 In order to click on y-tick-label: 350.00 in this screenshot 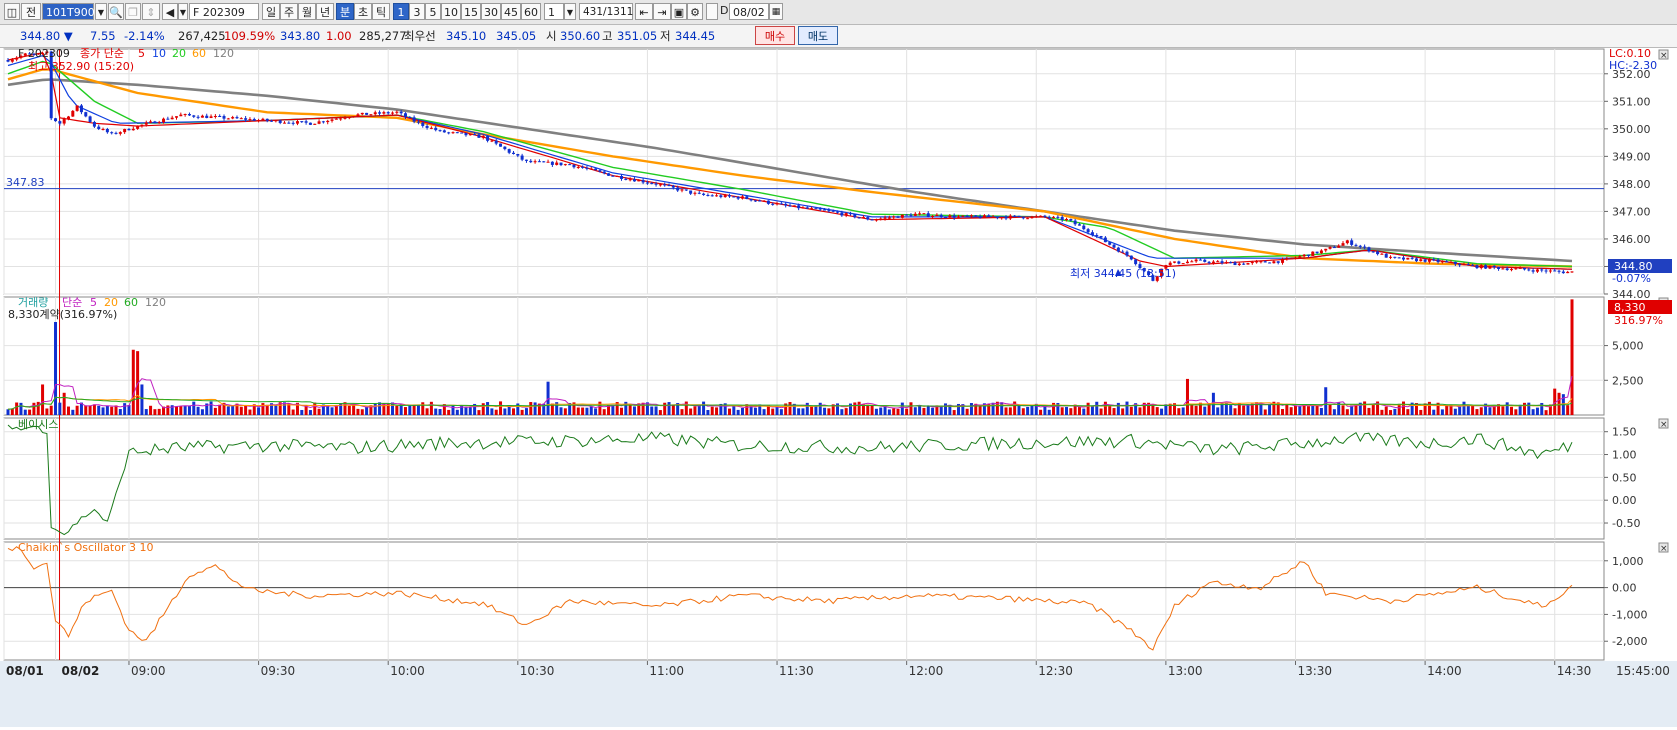, I will do `click(1631, 129)`.